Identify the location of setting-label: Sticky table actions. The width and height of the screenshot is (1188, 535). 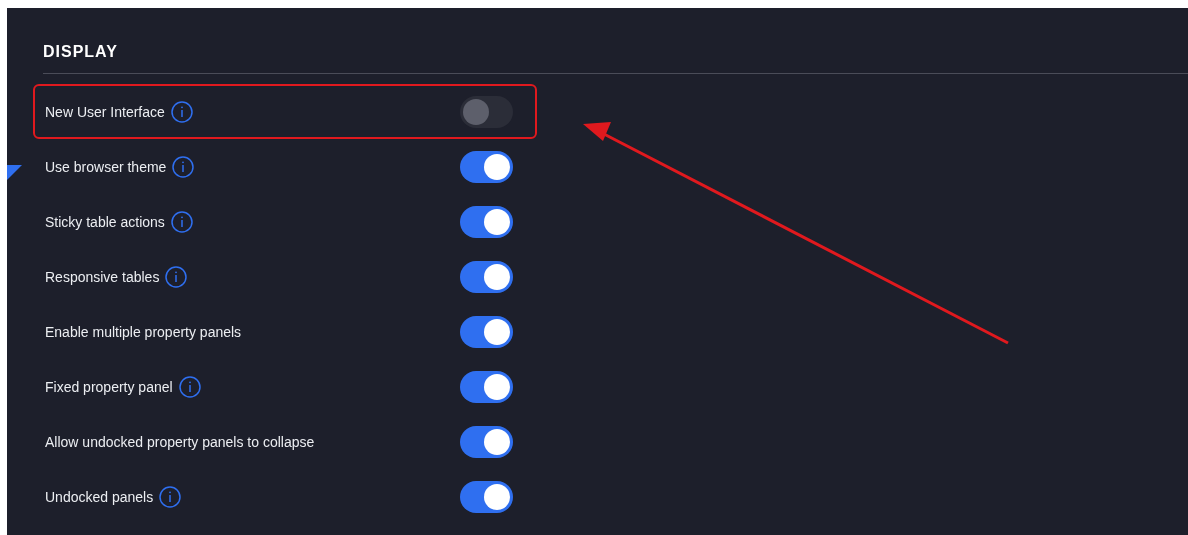
(105, 221).